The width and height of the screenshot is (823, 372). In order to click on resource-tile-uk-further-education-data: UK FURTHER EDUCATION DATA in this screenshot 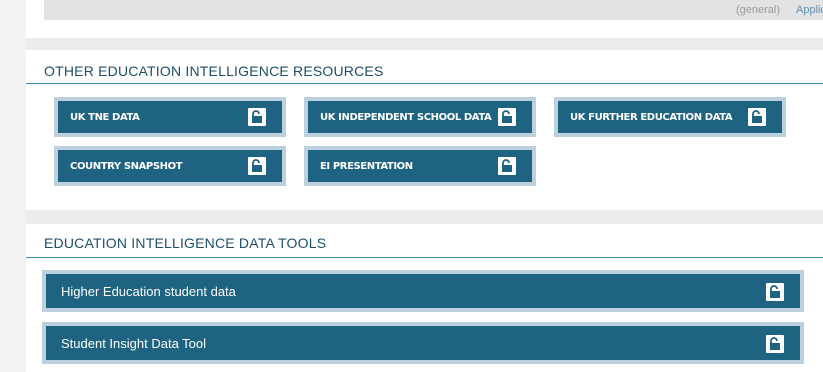, I will do `click(670, 117)`.